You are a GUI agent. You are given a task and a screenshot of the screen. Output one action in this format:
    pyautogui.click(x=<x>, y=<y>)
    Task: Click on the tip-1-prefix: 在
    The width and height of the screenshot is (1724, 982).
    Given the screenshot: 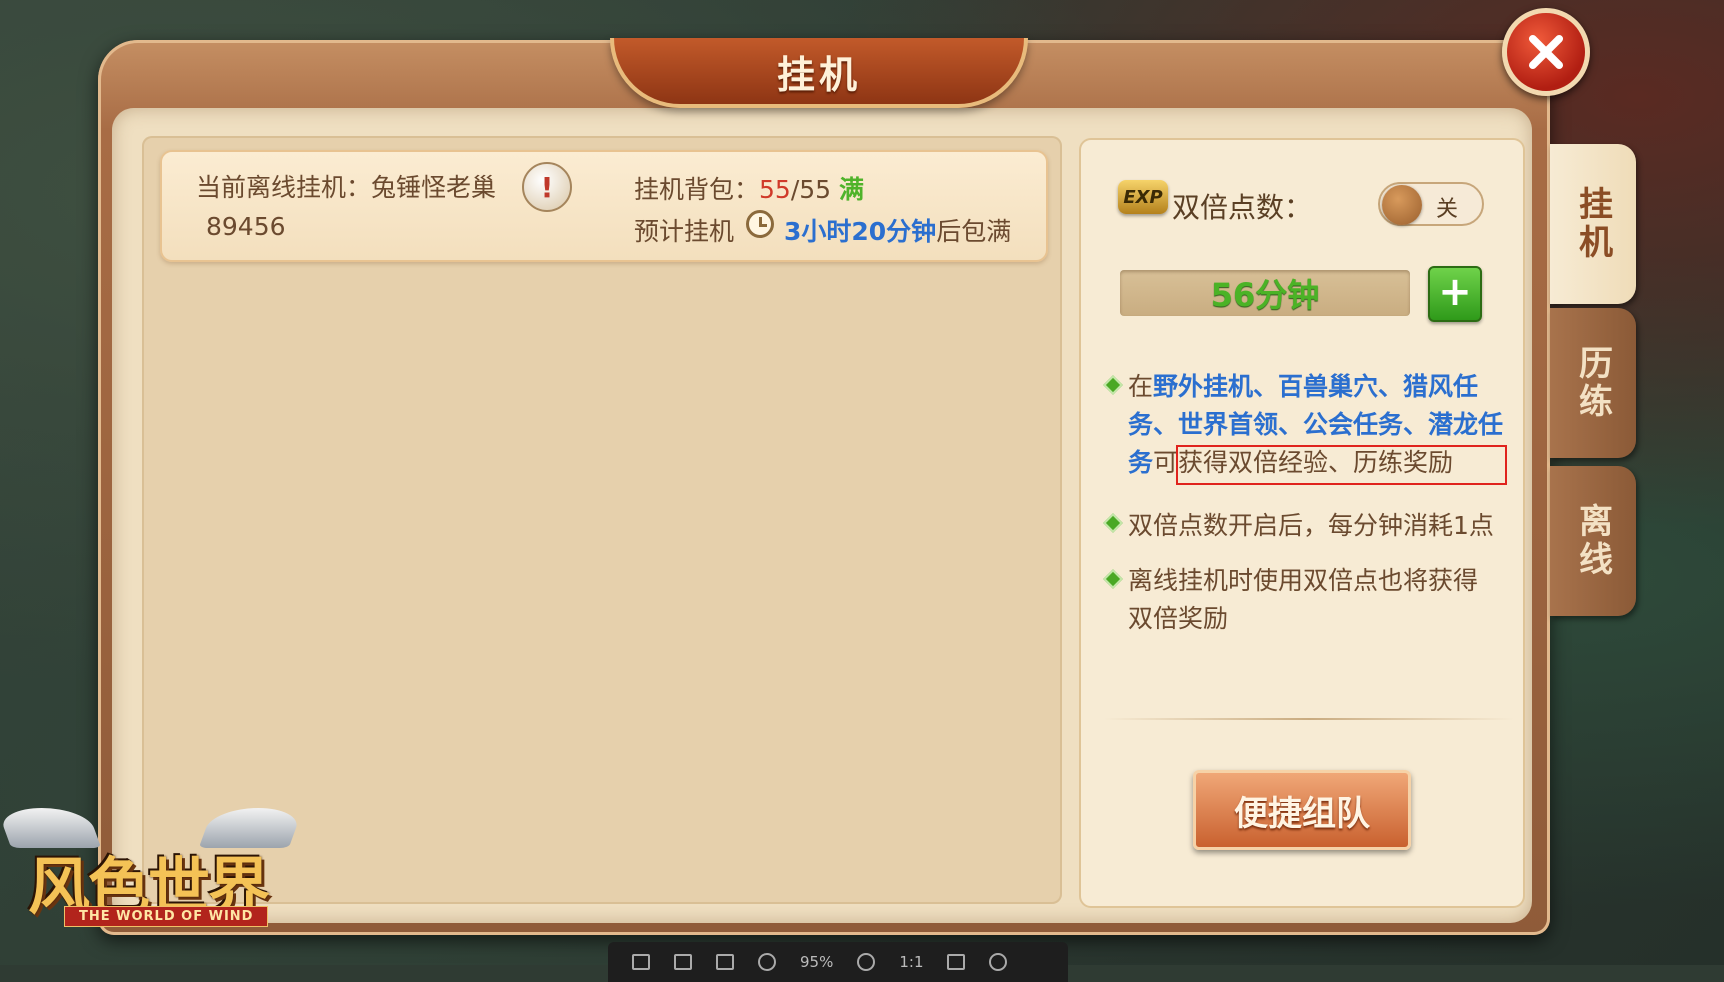 What is the action you would take?
    pyautogui.click(x=1141, y=386)
    